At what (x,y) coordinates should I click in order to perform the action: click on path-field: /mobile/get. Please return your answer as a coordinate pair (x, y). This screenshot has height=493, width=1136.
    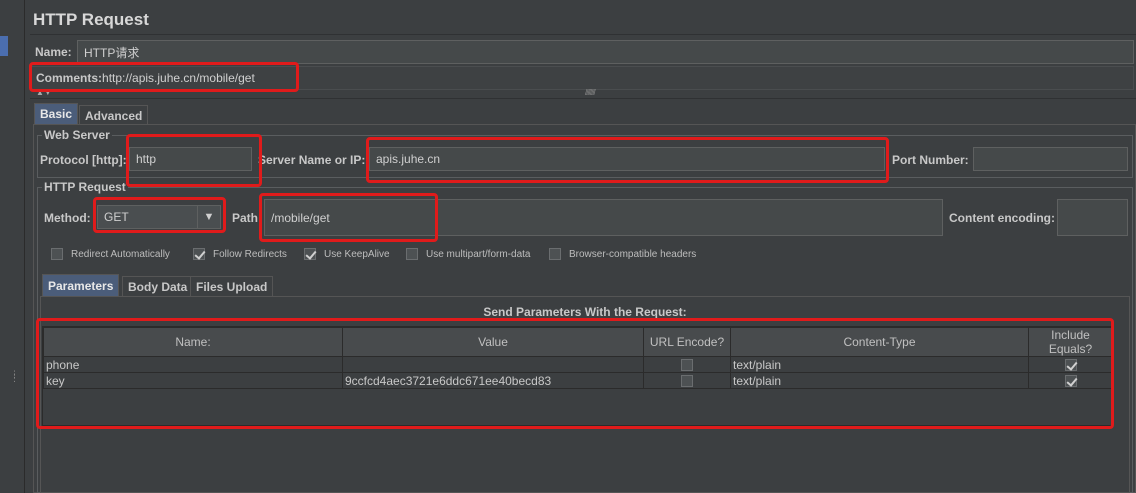
    Looking at the image, I should click on (603, 217).